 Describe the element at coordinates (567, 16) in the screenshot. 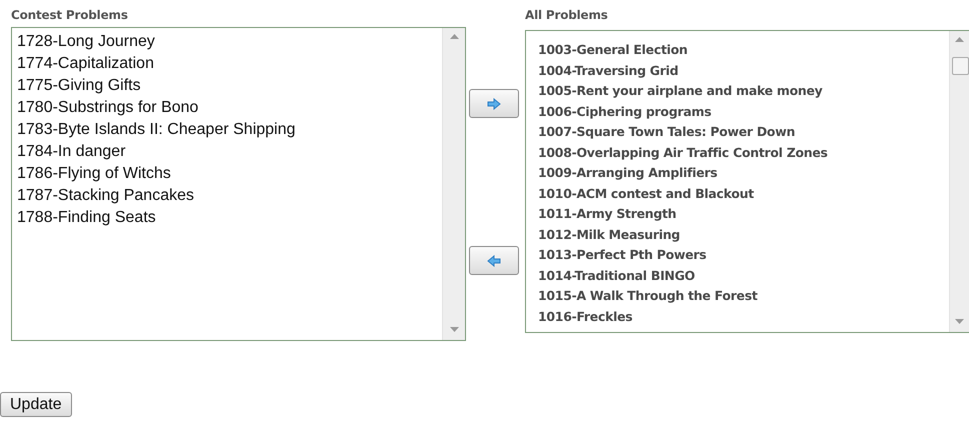

I see `list-label: All Problems` at that location.